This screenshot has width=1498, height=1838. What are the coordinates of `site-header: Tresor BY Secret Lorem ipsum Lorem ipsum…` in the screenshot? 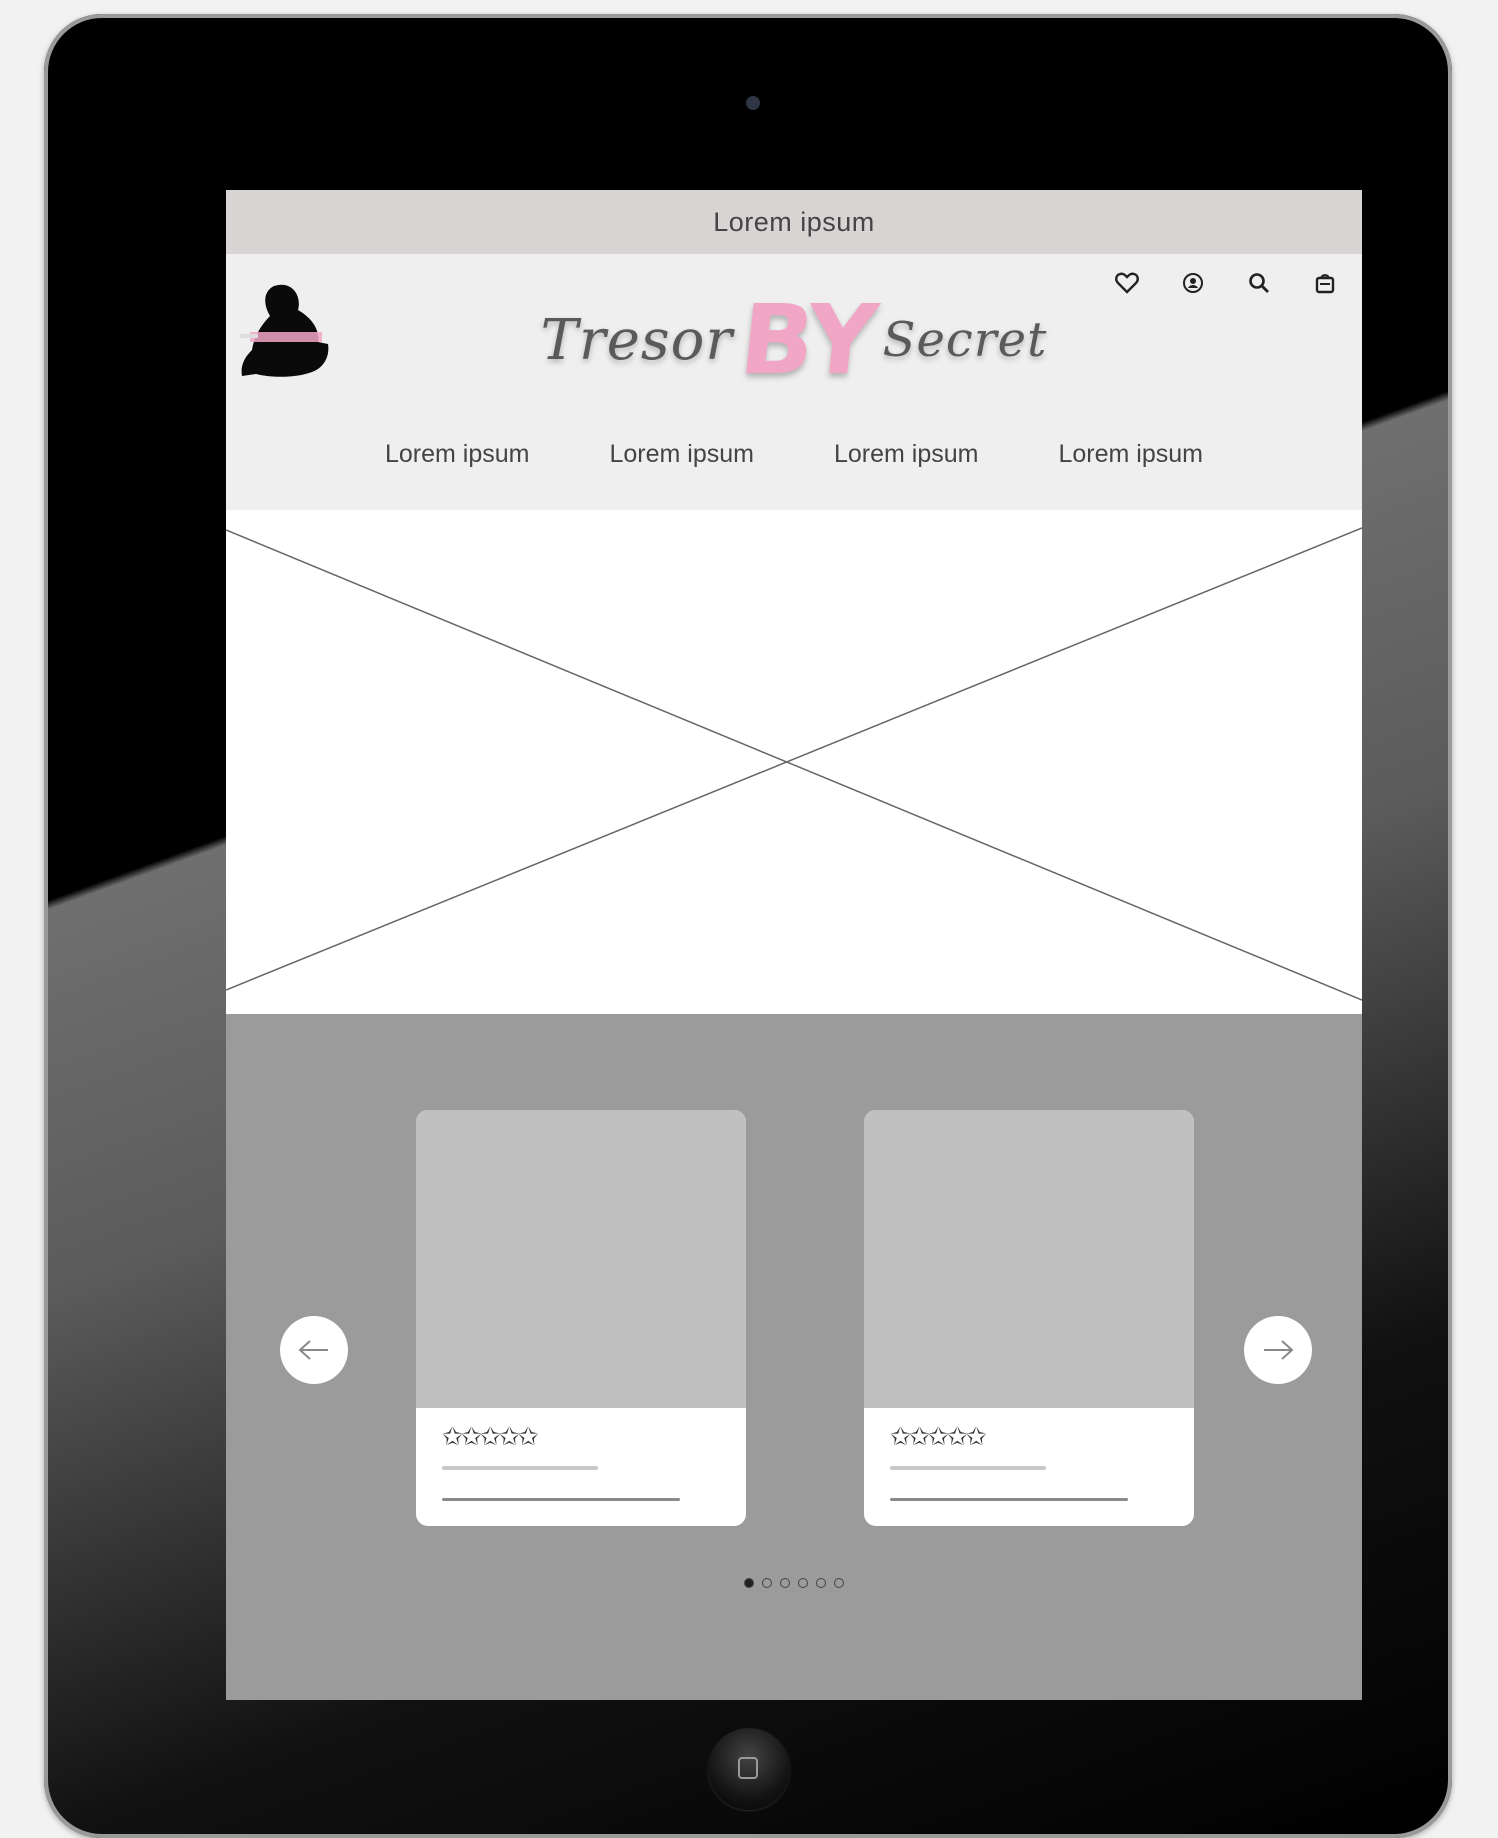 It's located at (794, 382).